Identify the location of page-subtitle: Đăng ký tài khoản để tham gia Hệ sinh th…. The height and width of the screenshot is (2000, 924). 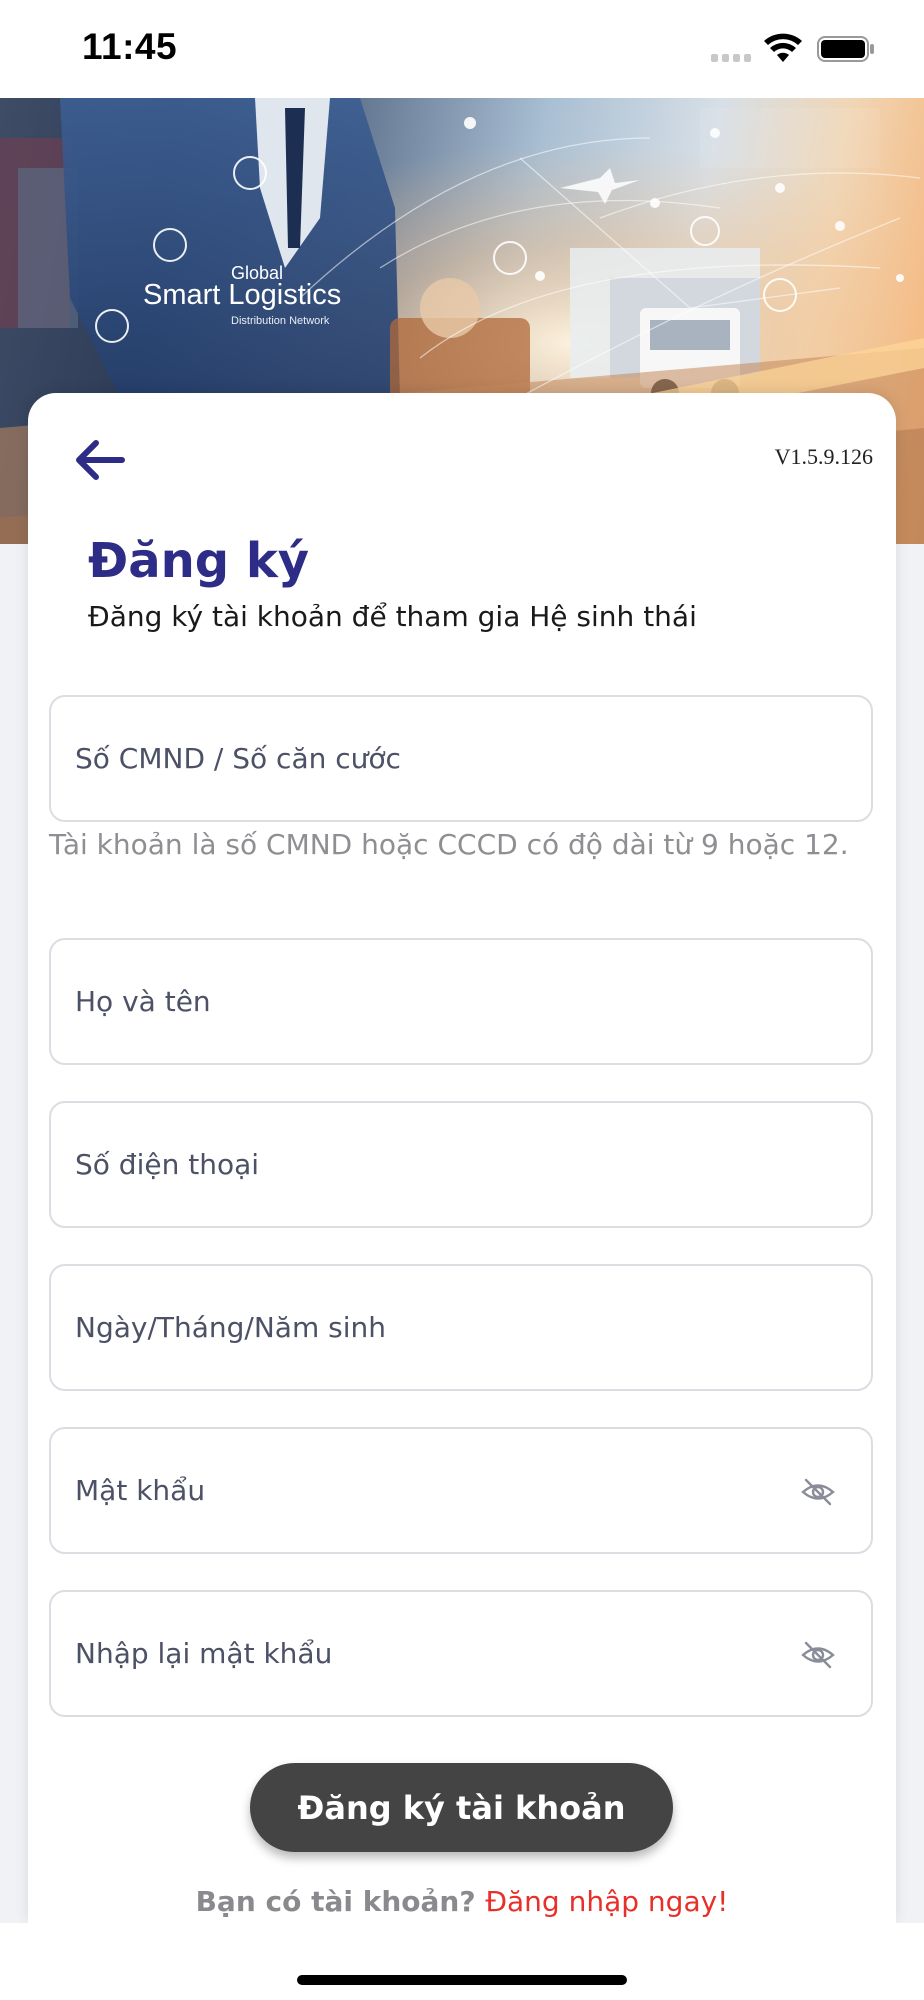
(392, 616).